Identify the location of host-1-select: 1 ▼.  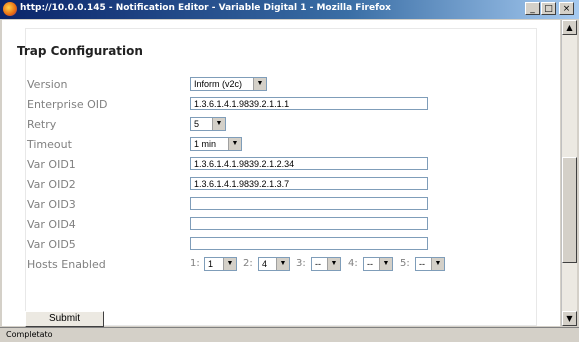
(220, 264).